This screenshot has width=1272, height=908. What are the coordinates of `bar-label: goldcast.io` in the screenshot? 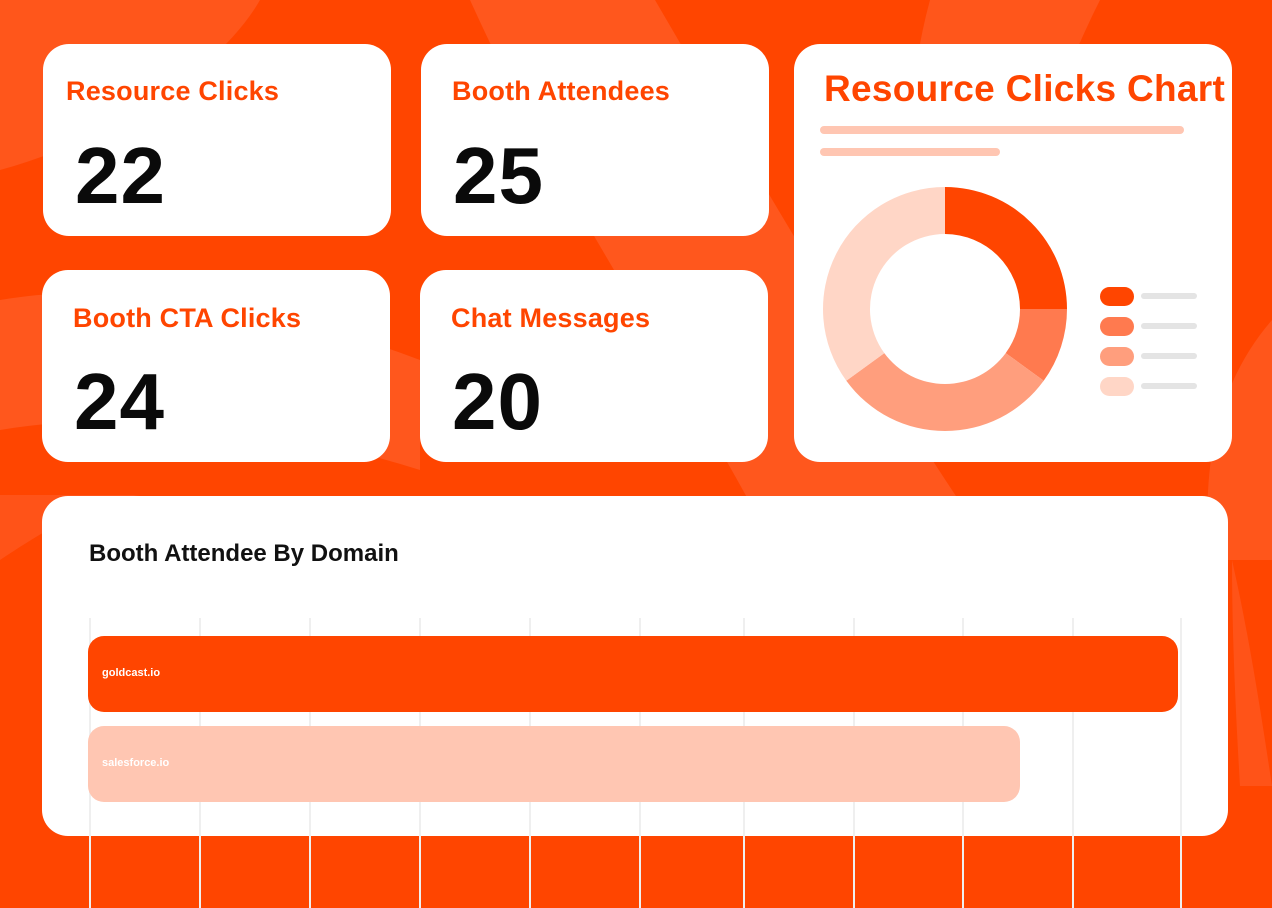 It's located at (131, 673).